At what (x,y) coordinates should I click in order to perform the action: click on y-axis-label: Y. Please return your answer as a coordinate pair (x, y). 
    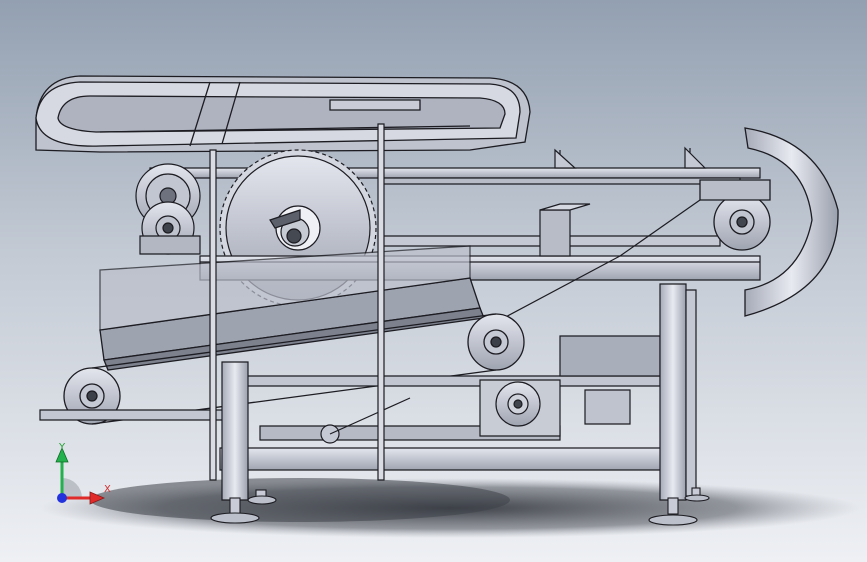
    Looking at the image, I should click on (62, 447).